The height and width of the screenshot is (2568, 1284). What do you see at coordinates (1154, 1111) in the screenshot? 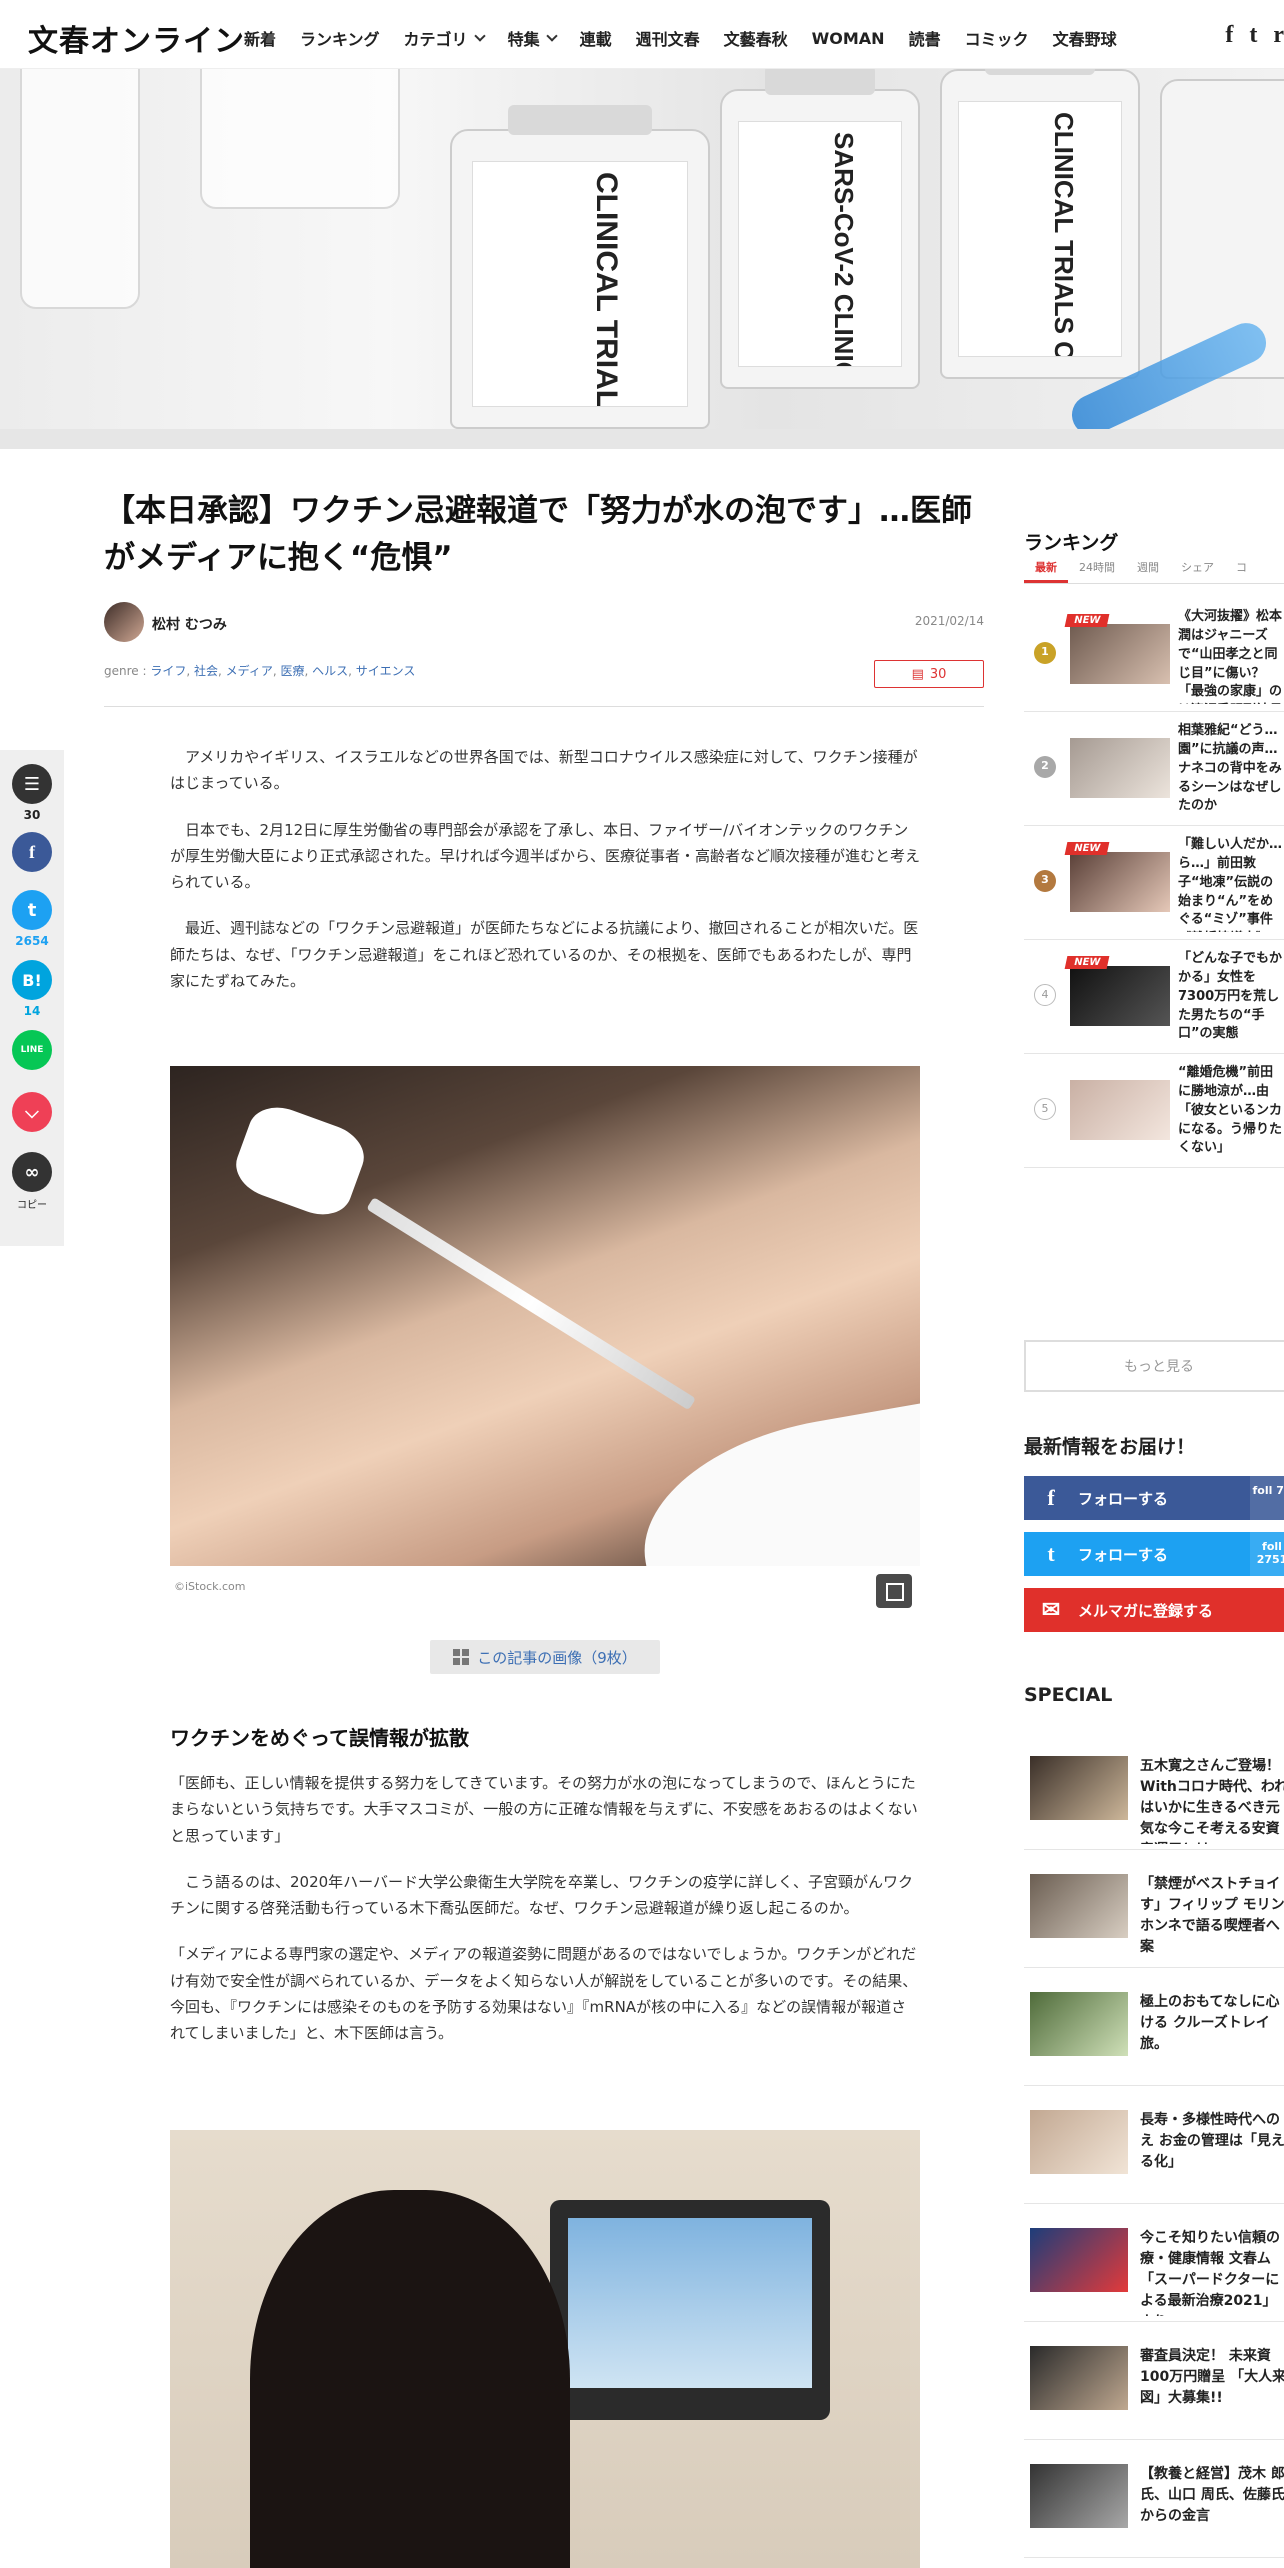
I see `ranking-item: 5 “離婚危機”前田に勝地涼が…由「彼女といるンカになる。う帰りたくない」` at bounding box center [1154, 1111].